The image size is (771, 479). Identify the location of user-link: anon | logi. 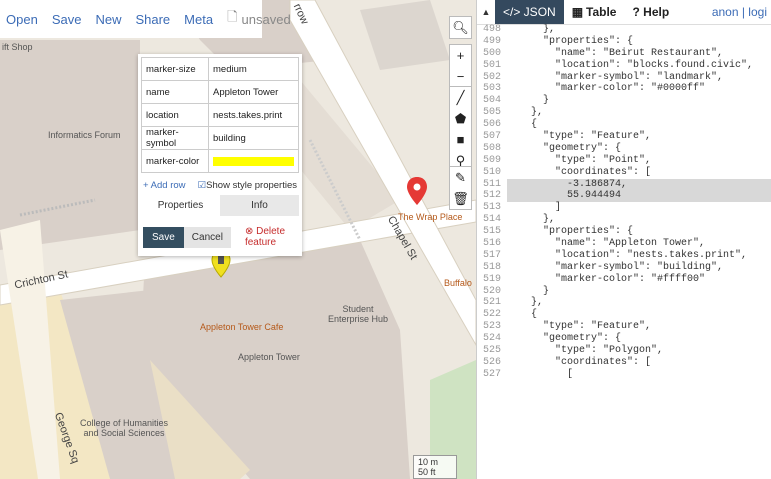
(741, 12).